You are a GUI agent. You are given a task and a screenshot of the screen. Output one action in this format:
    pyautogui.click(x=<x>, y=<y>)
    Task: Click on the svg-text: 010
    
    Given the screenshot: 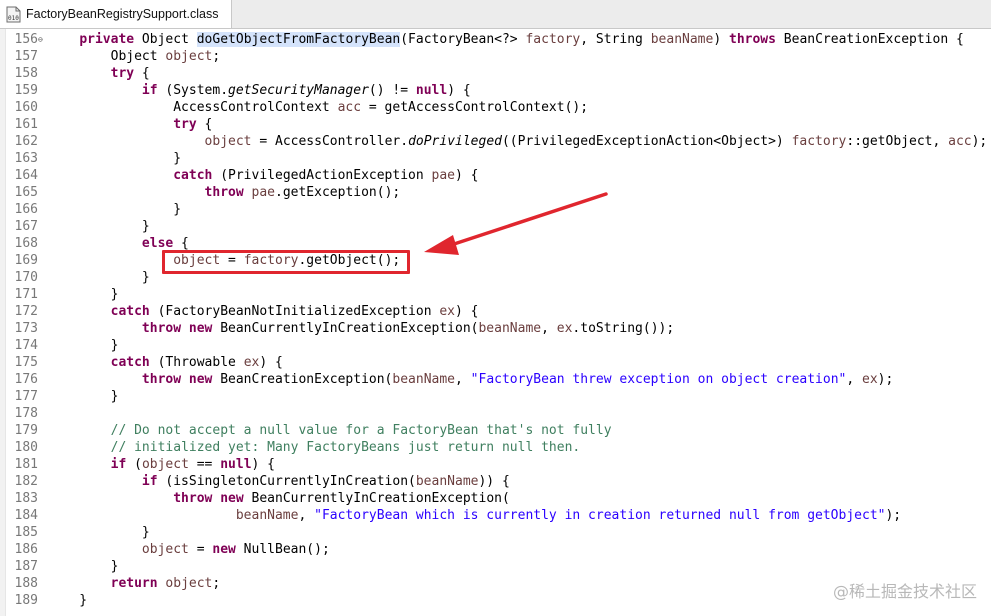 What is the action you would take?
    pyautogui.click(x=13, y=18)
    